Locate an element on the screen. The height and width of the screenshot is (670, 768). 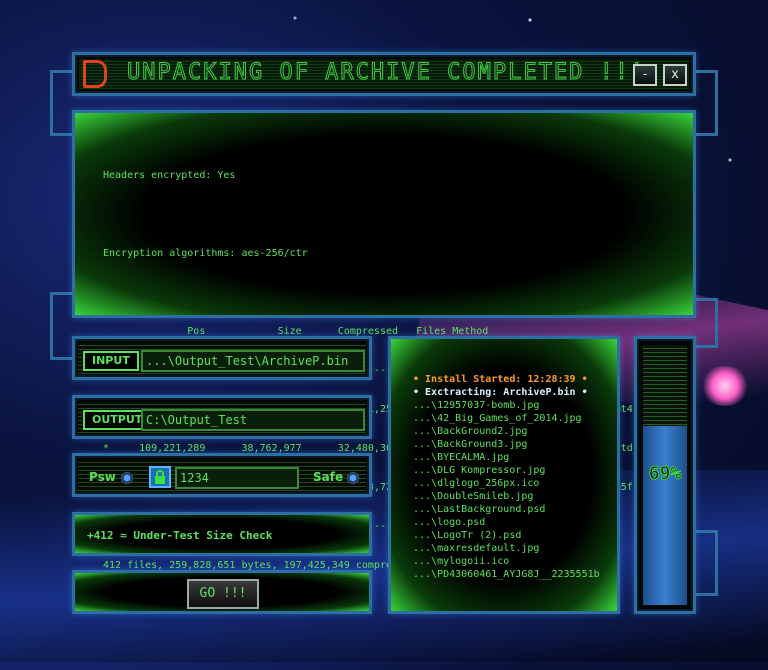
title-bar: UNPACKING OF ARCHIVE COMPLETED !!! - x is located at coordinates (384, 74).